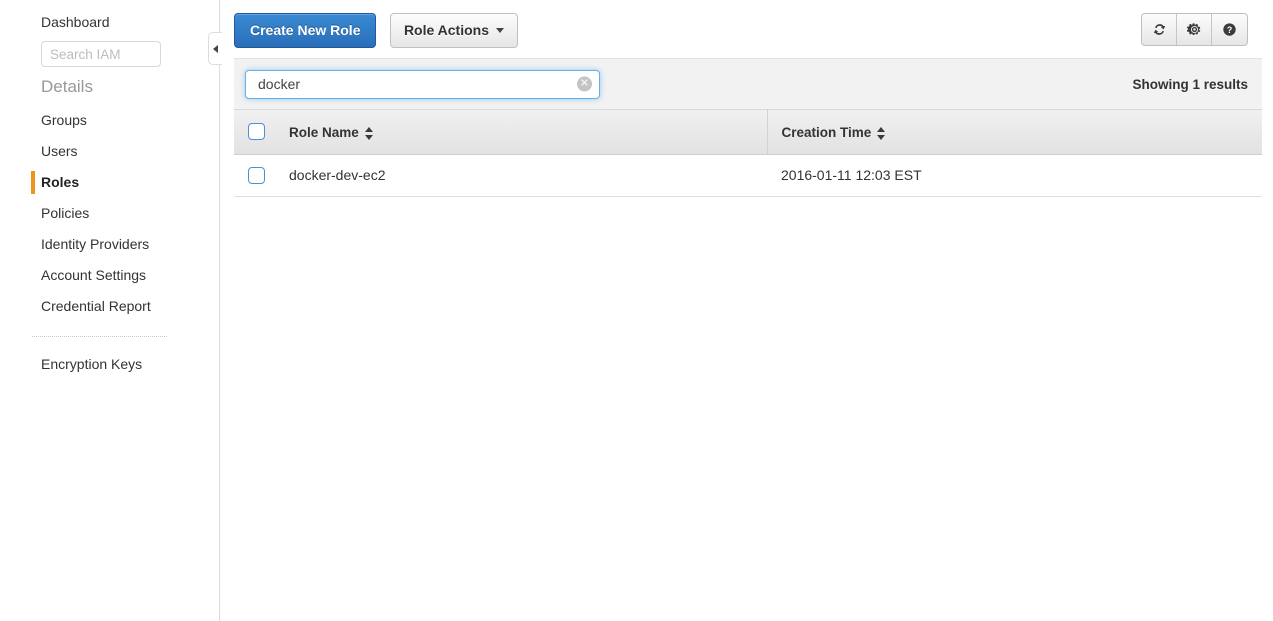 Image resolution: width=1273 pixels, height=621 pixels. Describe the element at coordinates (59, 151) in the screenshot. I see `sidebar-item-label: Users` at that location.